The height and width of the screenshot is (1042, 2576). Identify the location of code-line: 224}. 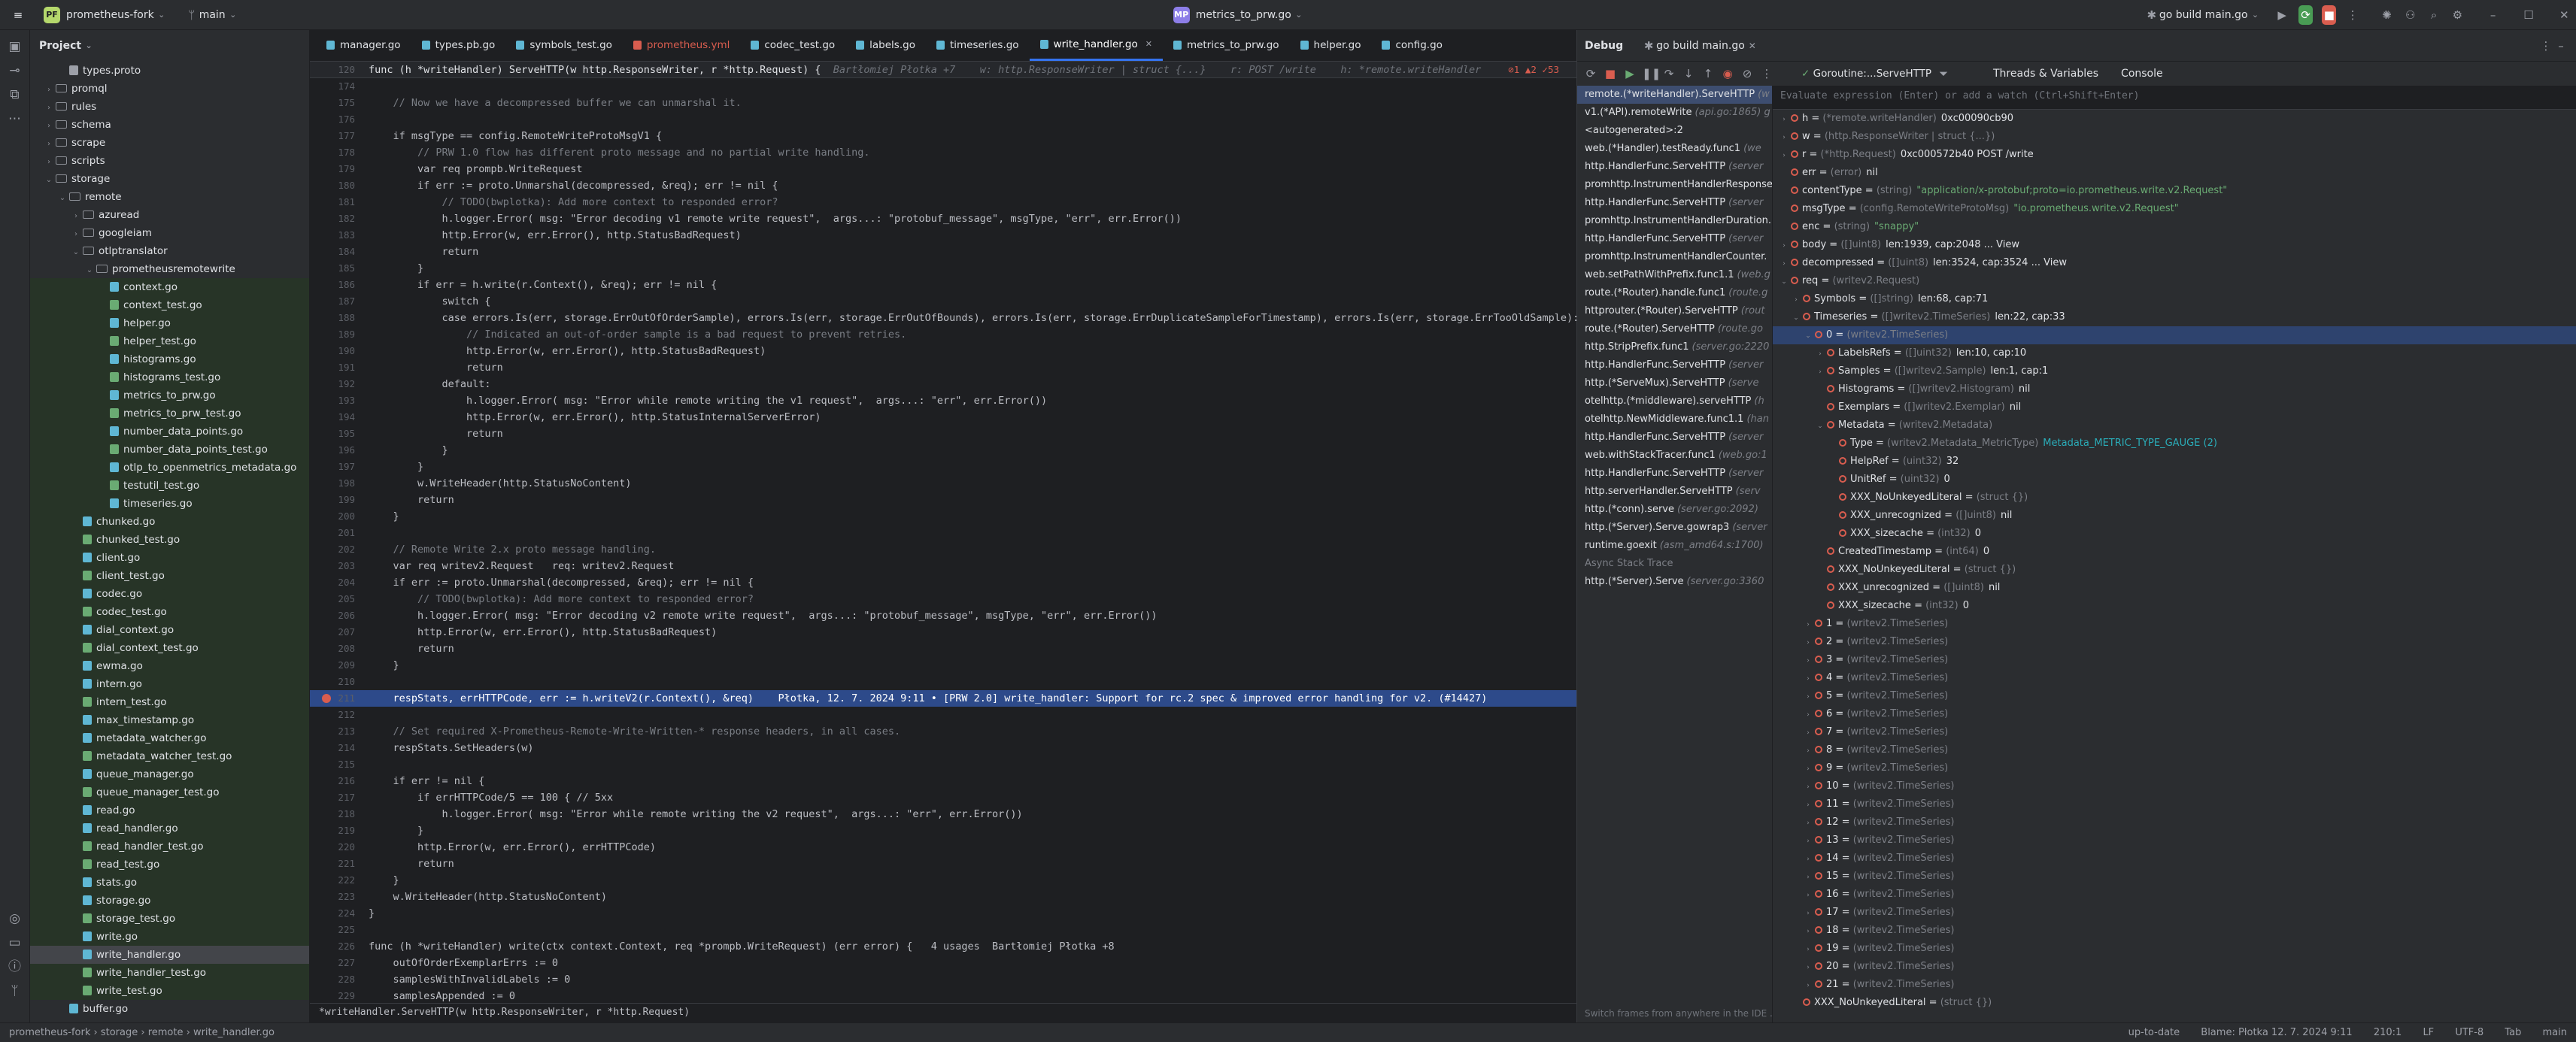
(943, 914).